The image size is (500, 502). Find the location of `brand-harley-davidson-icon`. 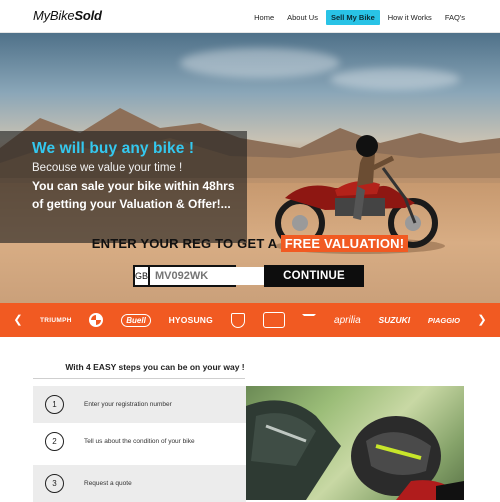

brand-harley-davidson-icon is located at coordinates (273, 320).